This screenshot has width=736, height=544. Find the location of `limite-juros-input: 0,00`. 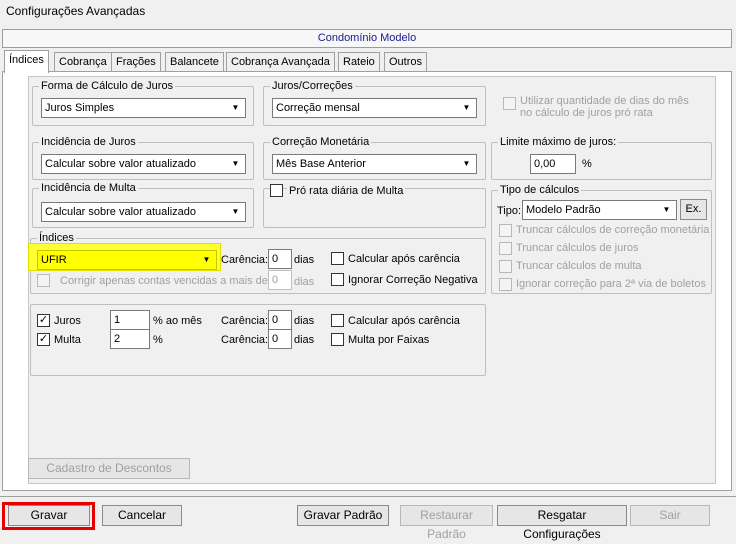

limite-juros-input: 0,00 is located at coordinates (553, 164).